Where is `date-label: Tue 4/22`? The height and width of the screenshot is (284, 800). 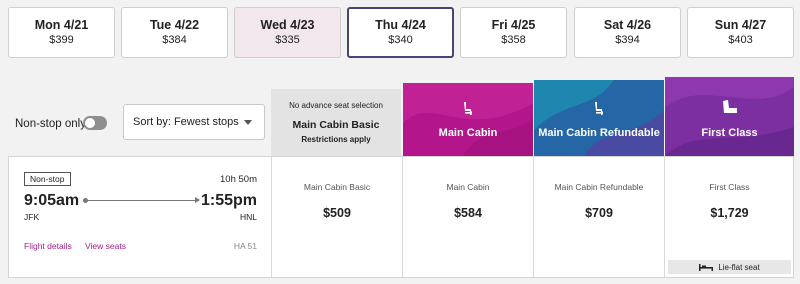 date-label: Tue 4/22 is located at coordinates (174, 25).